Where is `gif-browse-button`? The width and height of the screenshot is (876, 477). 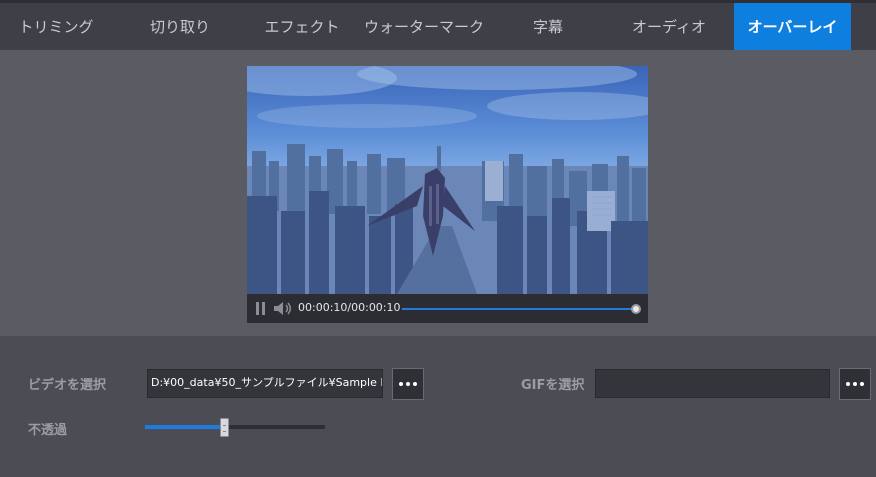
gif-browse-button is located at coordinates (855, 384).